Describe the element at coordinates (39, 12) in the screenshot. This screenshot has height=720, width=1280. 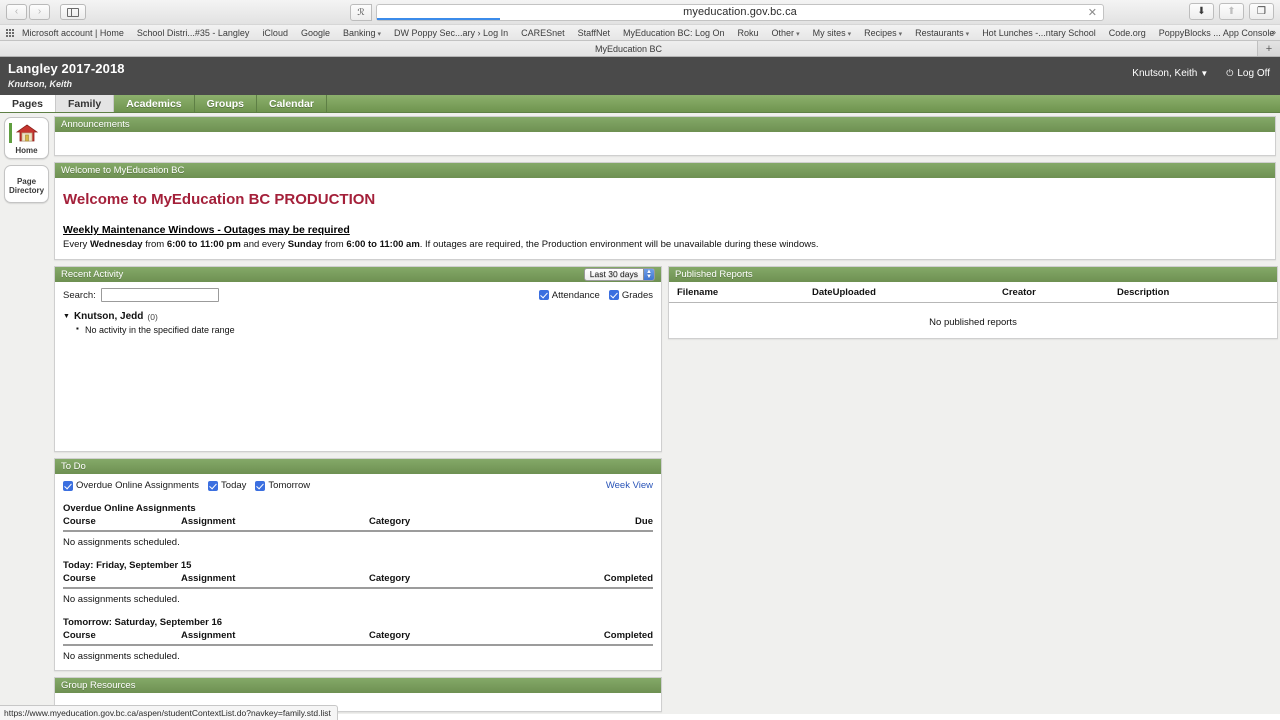
I see `forward-button: ›` at that location.